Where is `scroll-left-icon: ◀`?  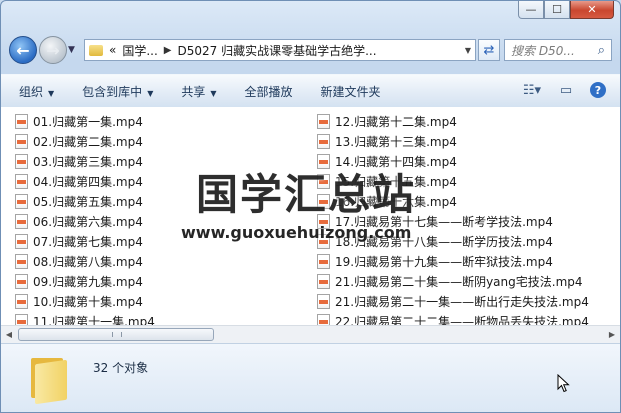 scroll-left-icon: ◀ is located at coordinates (9, 334).